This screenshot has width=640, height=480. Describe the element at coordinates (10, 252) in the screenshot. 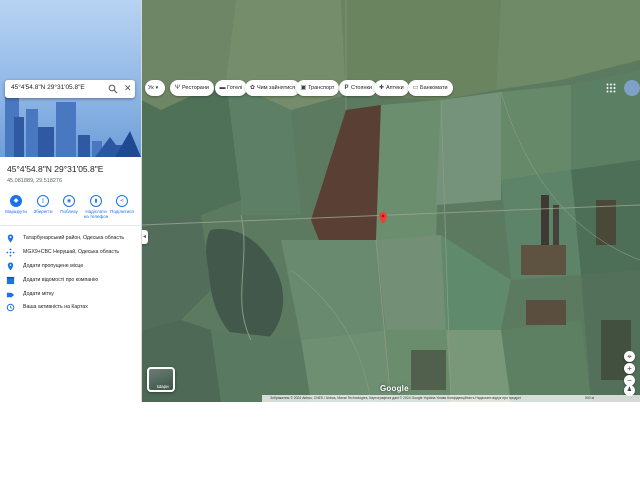

I see `plus-code-icon` at that location.